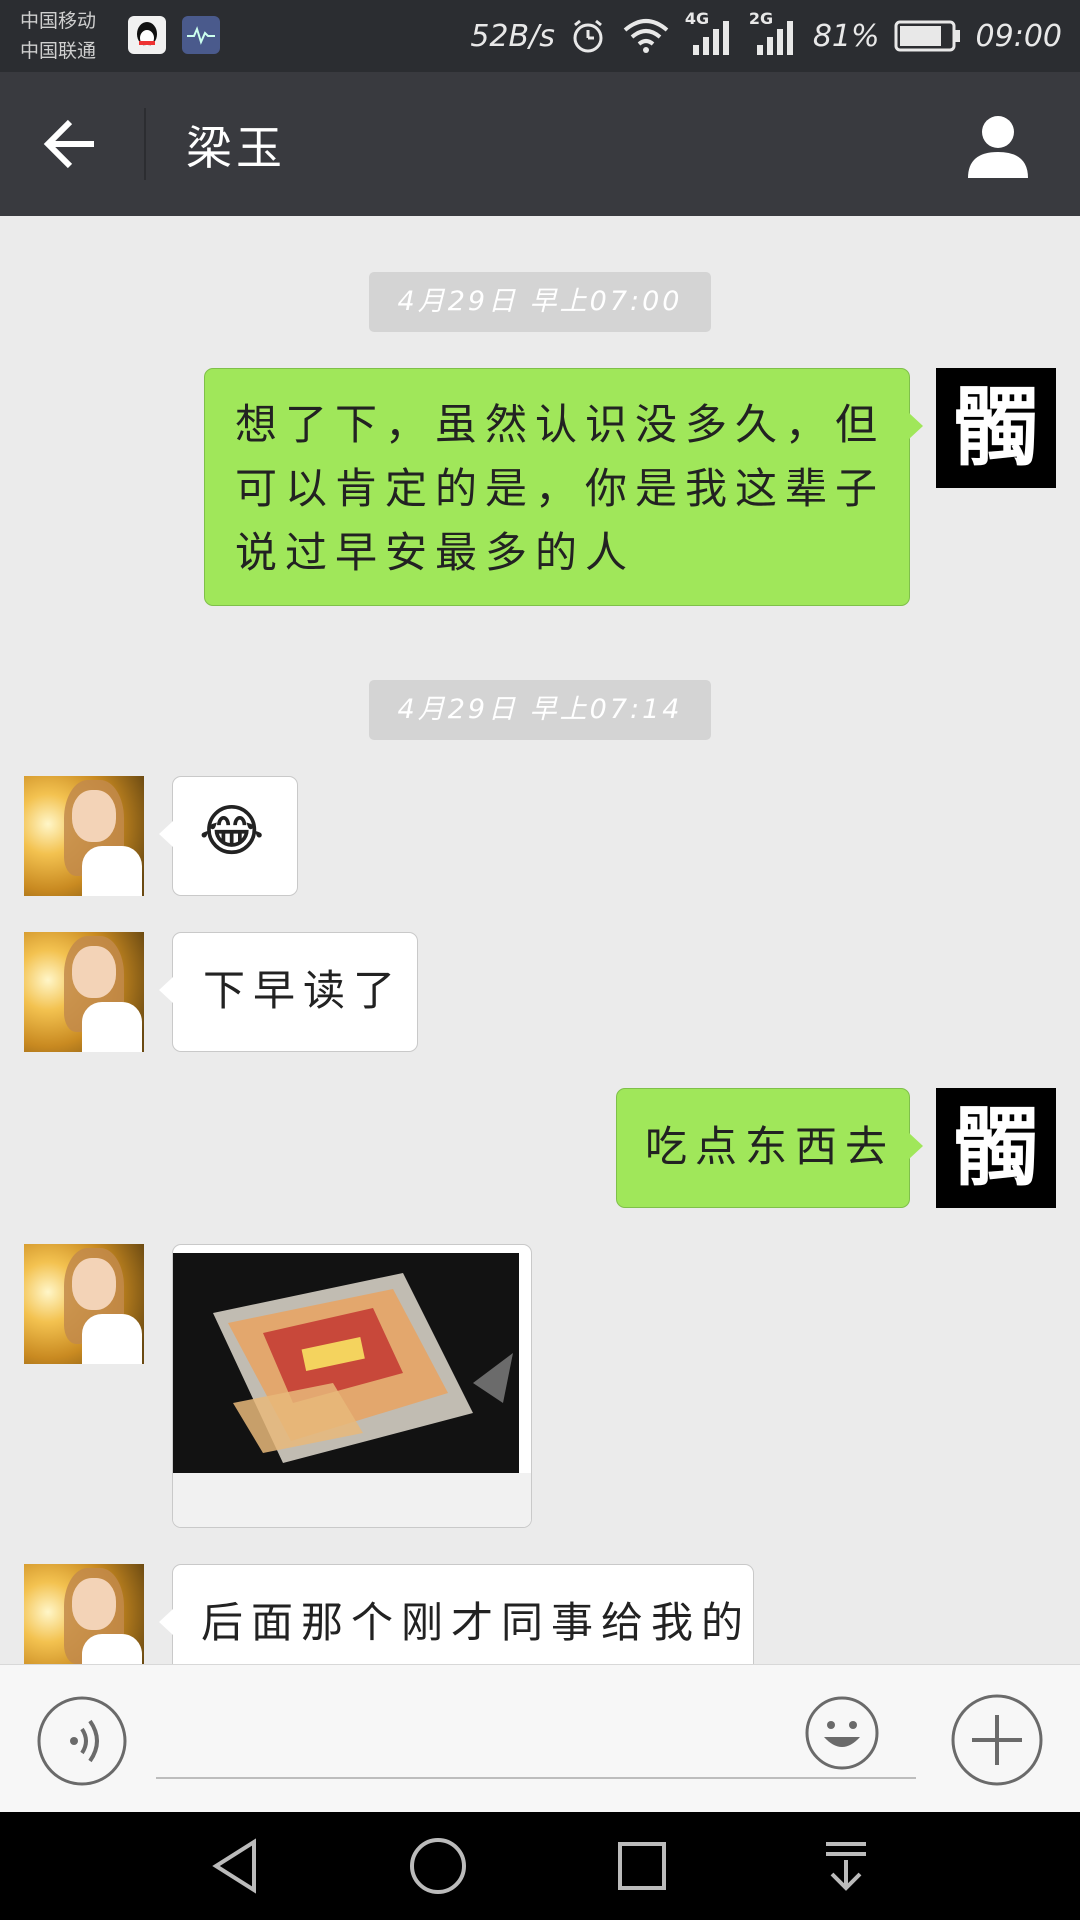 The width and height of the screenshot is (1080, 1920). What do you see at coordinates (998, 147) in the screenshot?
I see `person-icon` at bounding box center [998, 147].